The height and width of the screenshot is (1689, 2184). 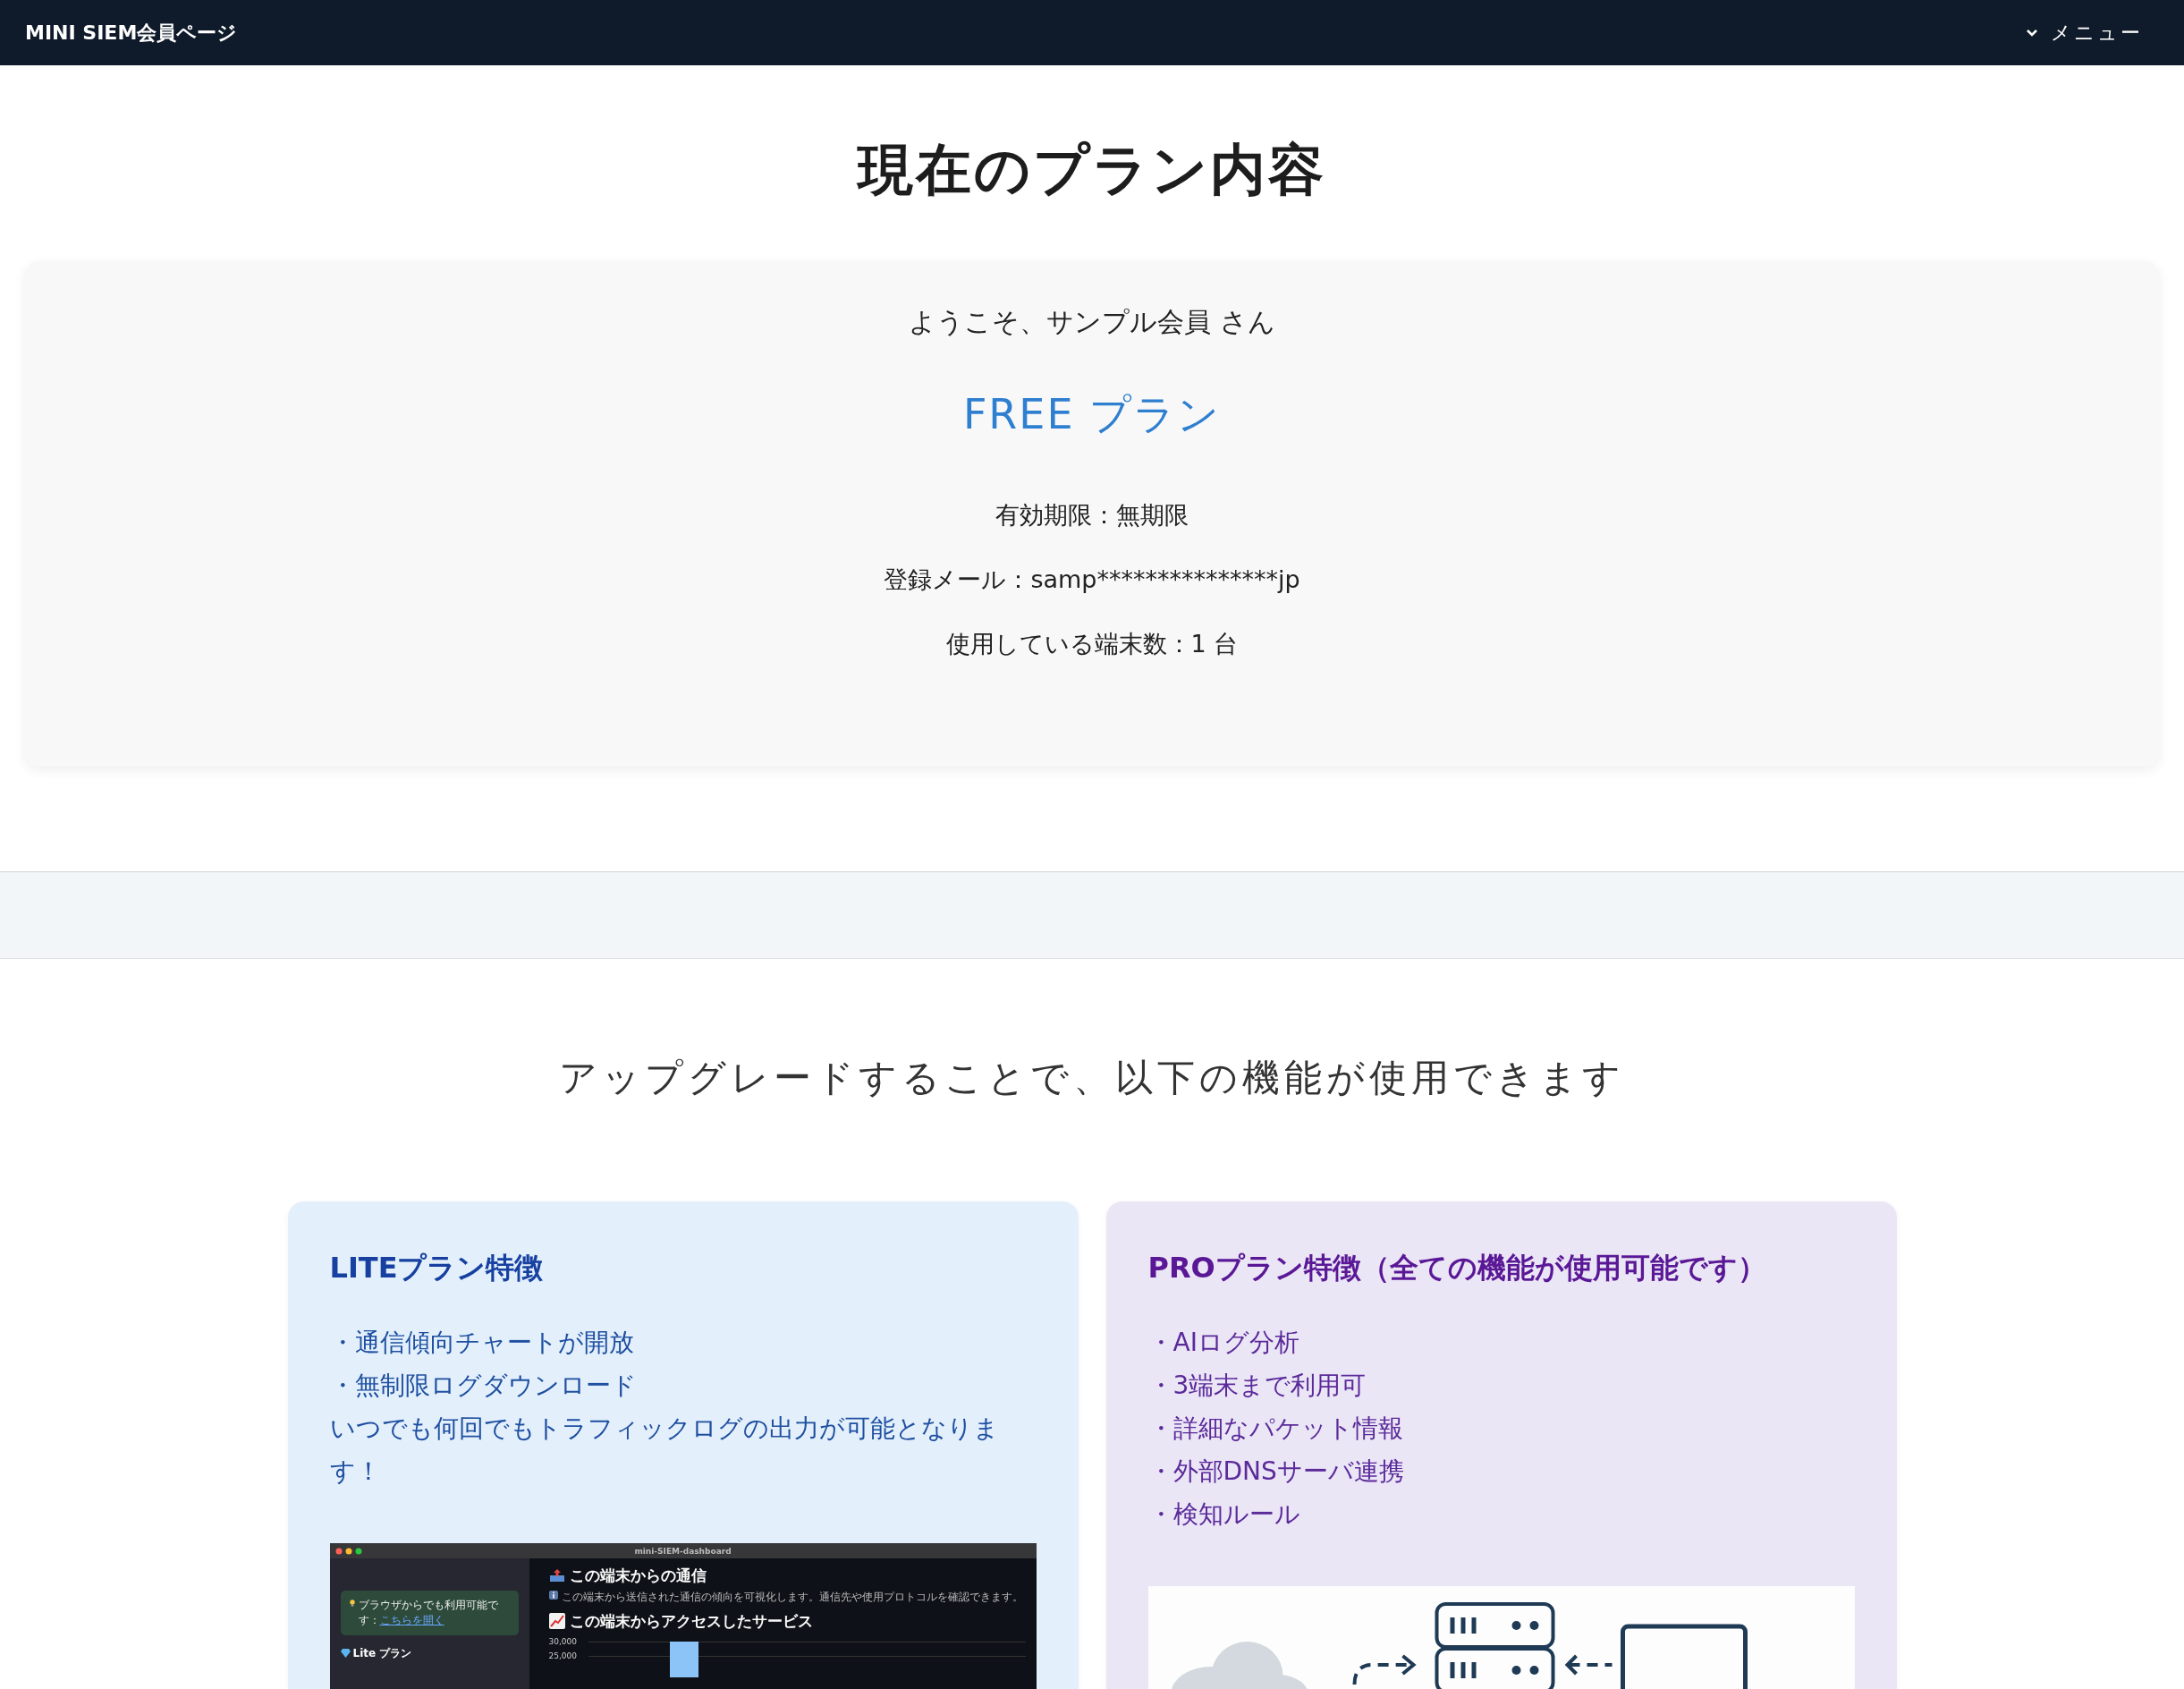 I want to click on outbox-tray-icon, so click(x=556, y=1575).